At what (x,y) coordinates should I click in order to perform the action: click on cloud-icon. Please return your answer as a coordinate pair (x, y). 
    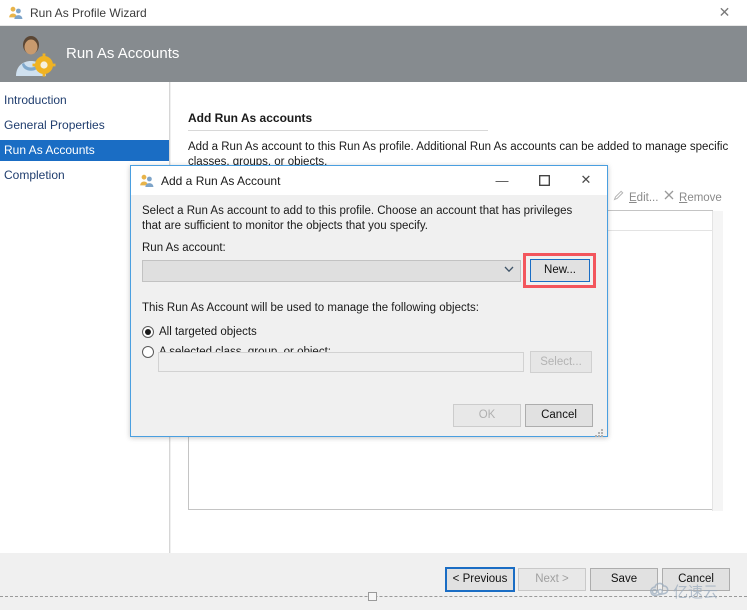
    Looking at the image, I should click on (659, 592).